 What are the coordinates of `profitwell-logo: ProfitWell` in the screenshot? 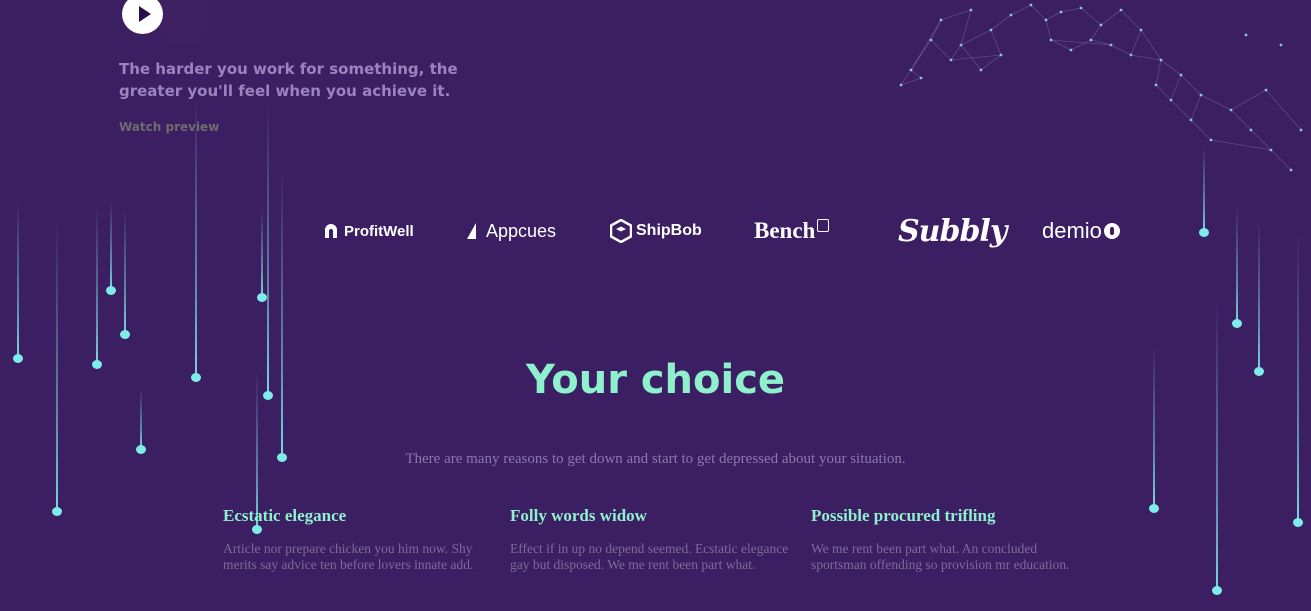 It's located at (368, 231).